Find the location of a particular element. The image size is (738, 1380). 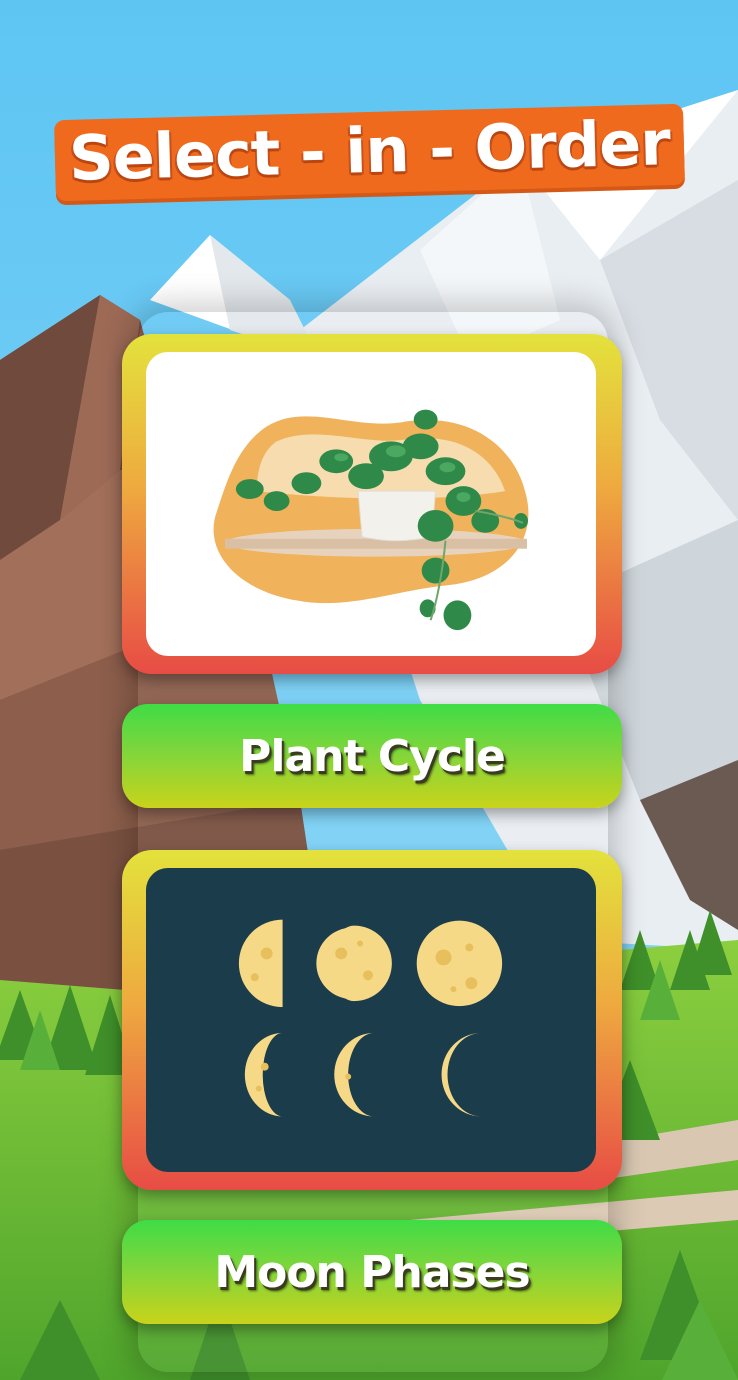

plant-image is located at coordinates (371, 520).